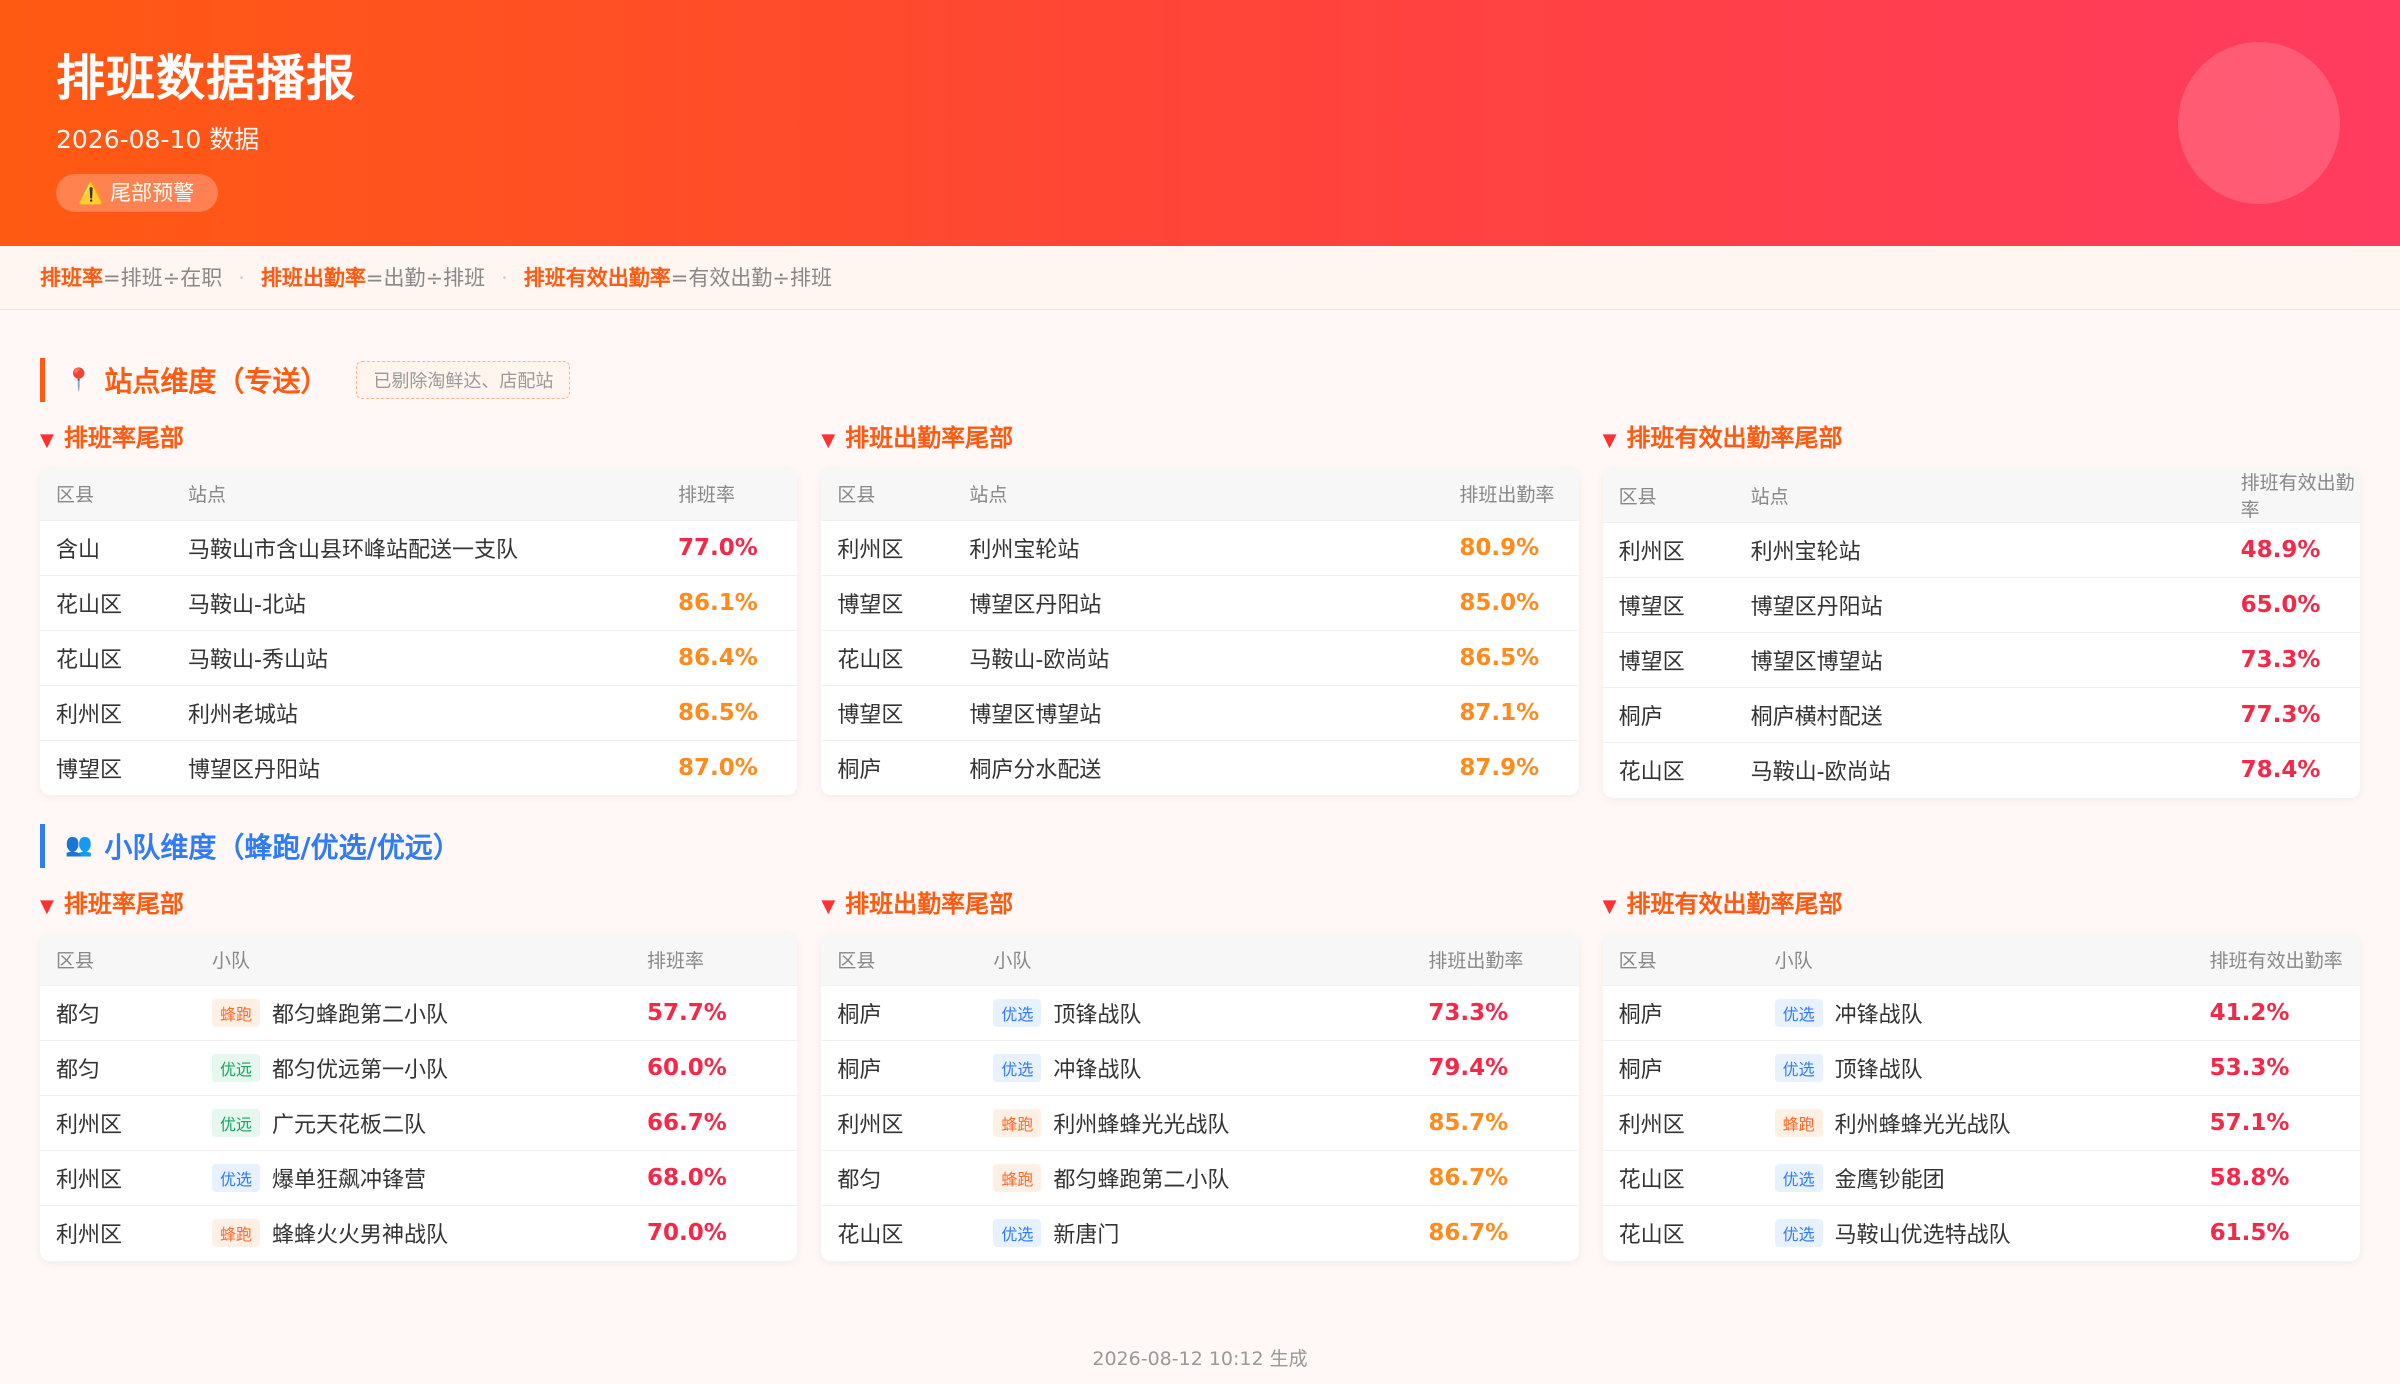 This screenshot has width=2400, height=1384. What do you see at coordinates (247, 605) in the screenshot?
I see `name-text: 马鞍山-北站` at bounding box center [247, 605].